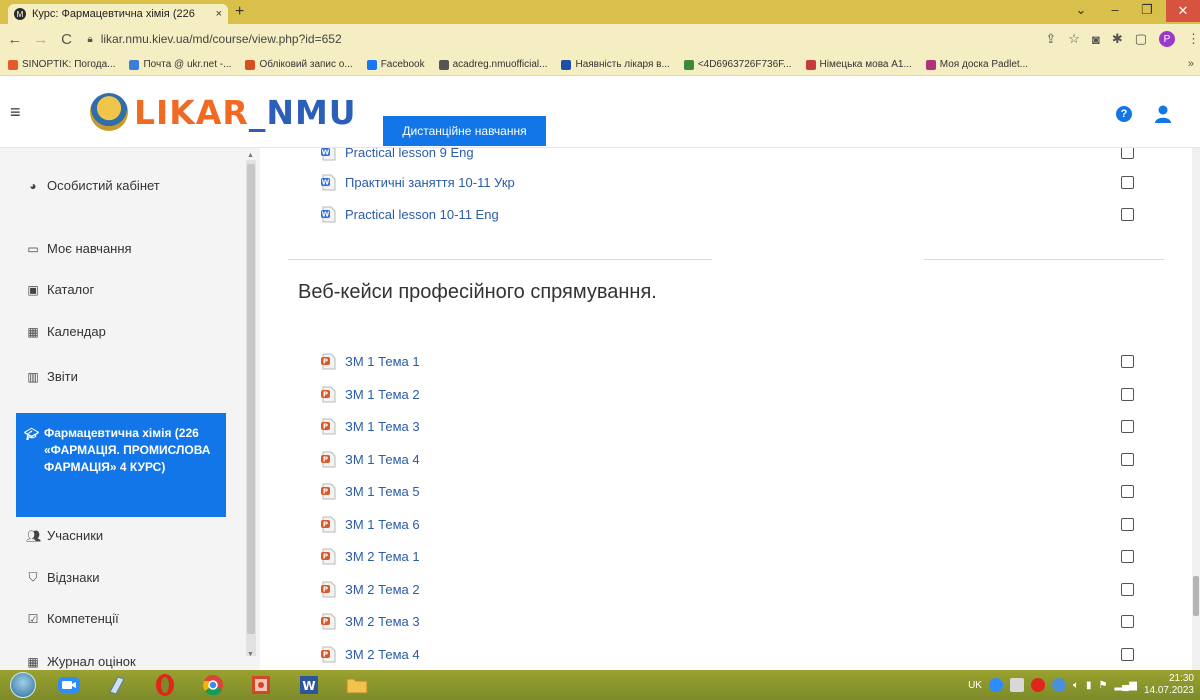 The height and width of the screenshot is (700, 1200). I want to click on start-button, so click(23, 685).